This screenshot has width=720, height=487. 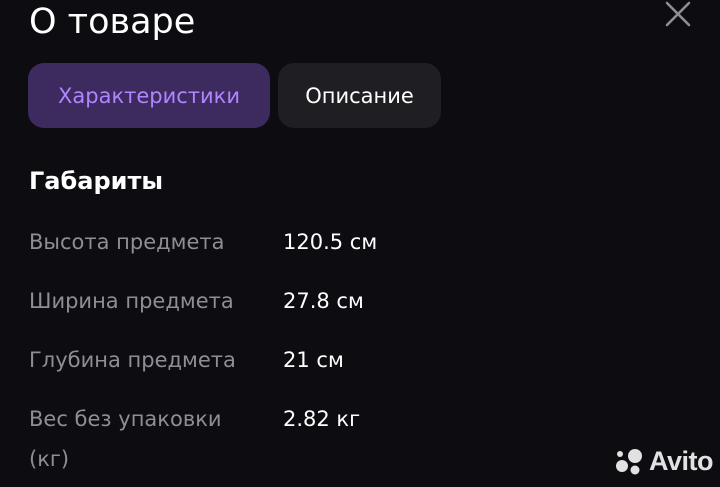 What do you see at coordinates (629, 461) in the screenshot?
I see `avito-logo-icon` at bounding box center [629, 461].